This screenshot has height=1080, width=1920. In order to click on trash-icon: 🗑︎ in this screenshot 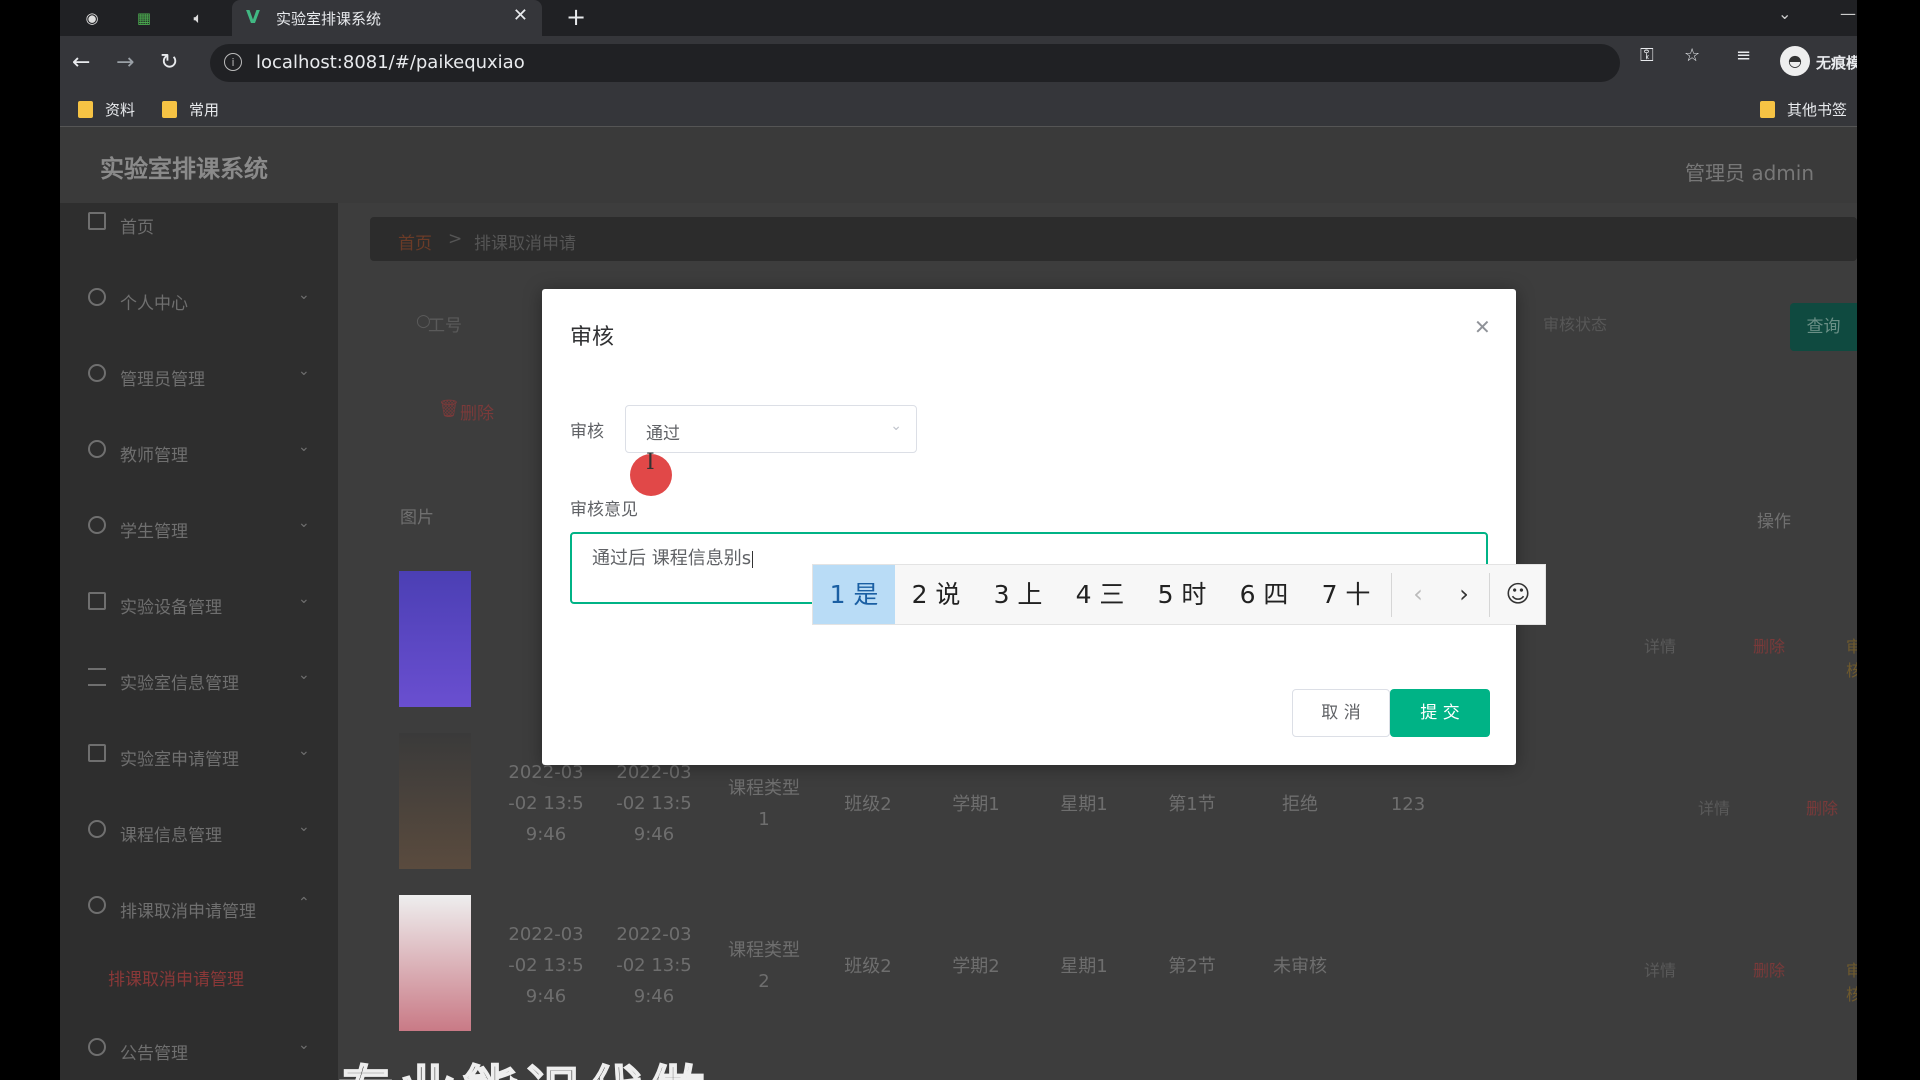, I will do `click(449, 409)`.